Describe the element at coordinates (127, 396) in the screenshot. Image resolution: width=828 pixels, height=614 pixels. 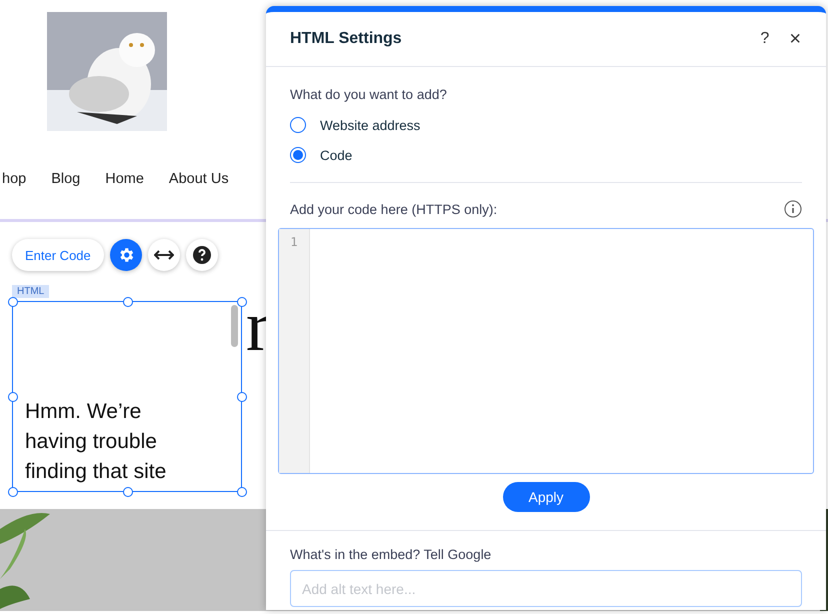
I see `html-embed: Hmm. We’re having trouble finding that site` at that location.